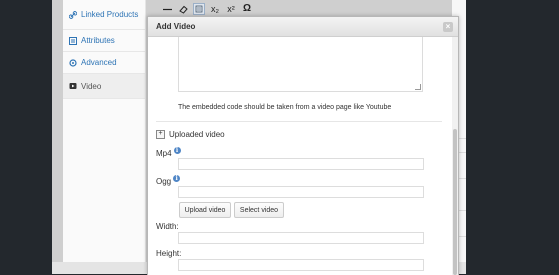 The width and height of the screenshot is (559, 275). What do you see at coordinates (205, 210) in the screenshot?
I see `upload-video-button: Upload video` at bounding box center [205, 210].